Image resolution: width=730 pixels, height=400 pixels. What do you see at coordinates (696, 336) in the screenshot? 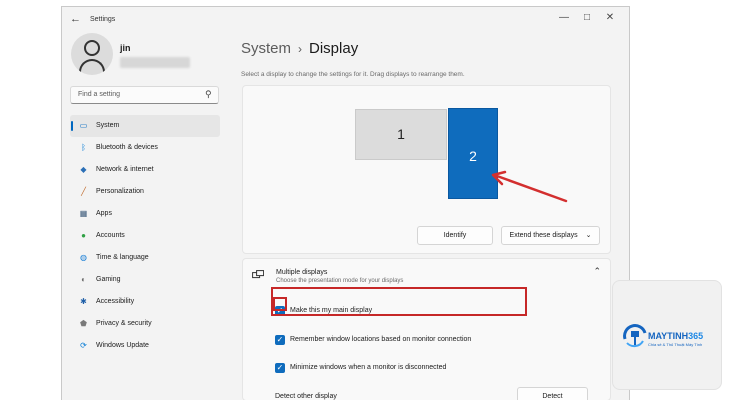
I see `watermark-brand-b: 365` at bounding box center [696, 336].